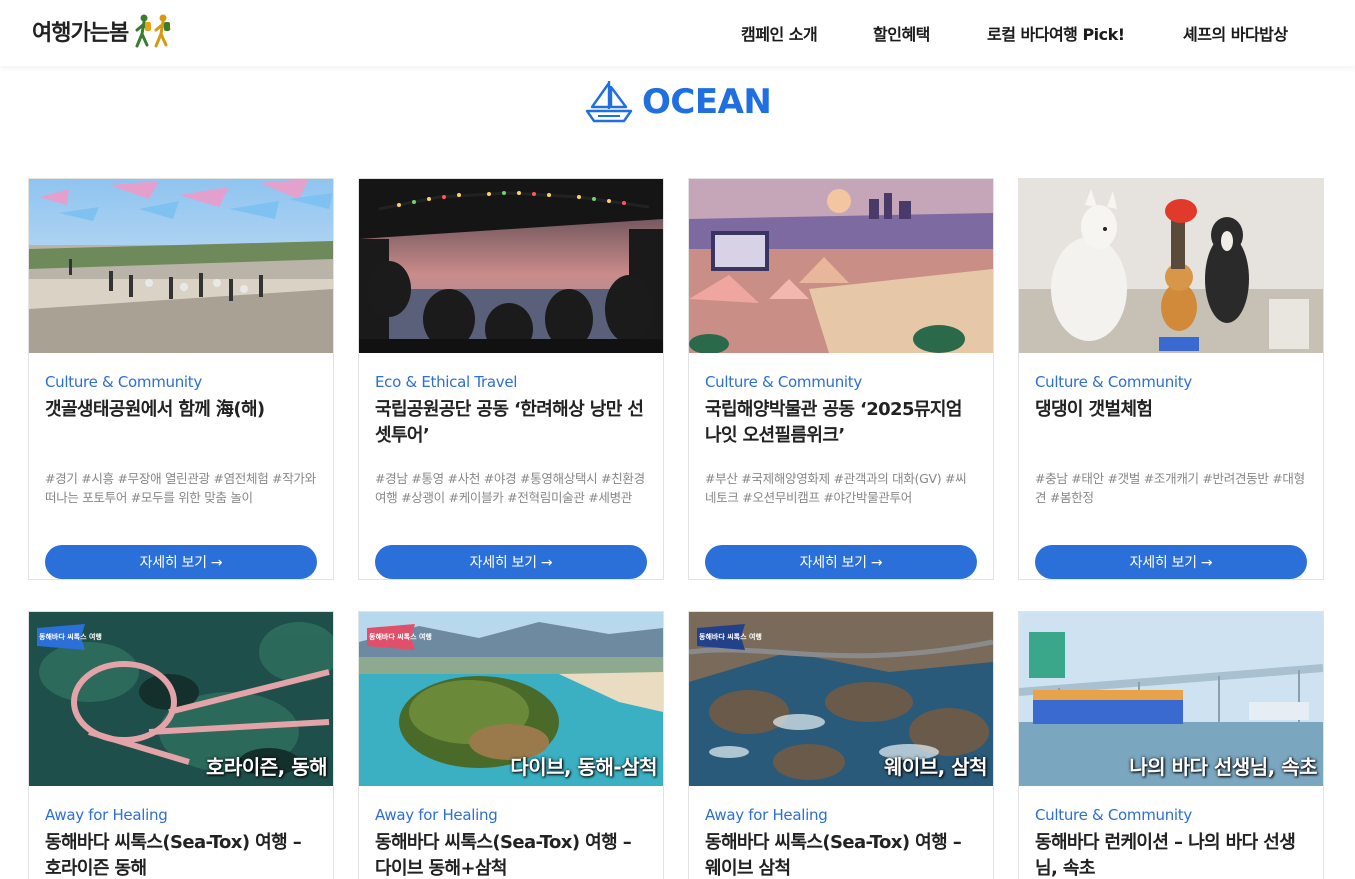 Image resolution: width=1355 pixels, height=879 pixels. Describe the element at coordinates (181, 699) in the screenshot. I see `photo-bridge-sea-aerial: 동해바다 씨톡스 여행 호라이즌, 동해` at that location.